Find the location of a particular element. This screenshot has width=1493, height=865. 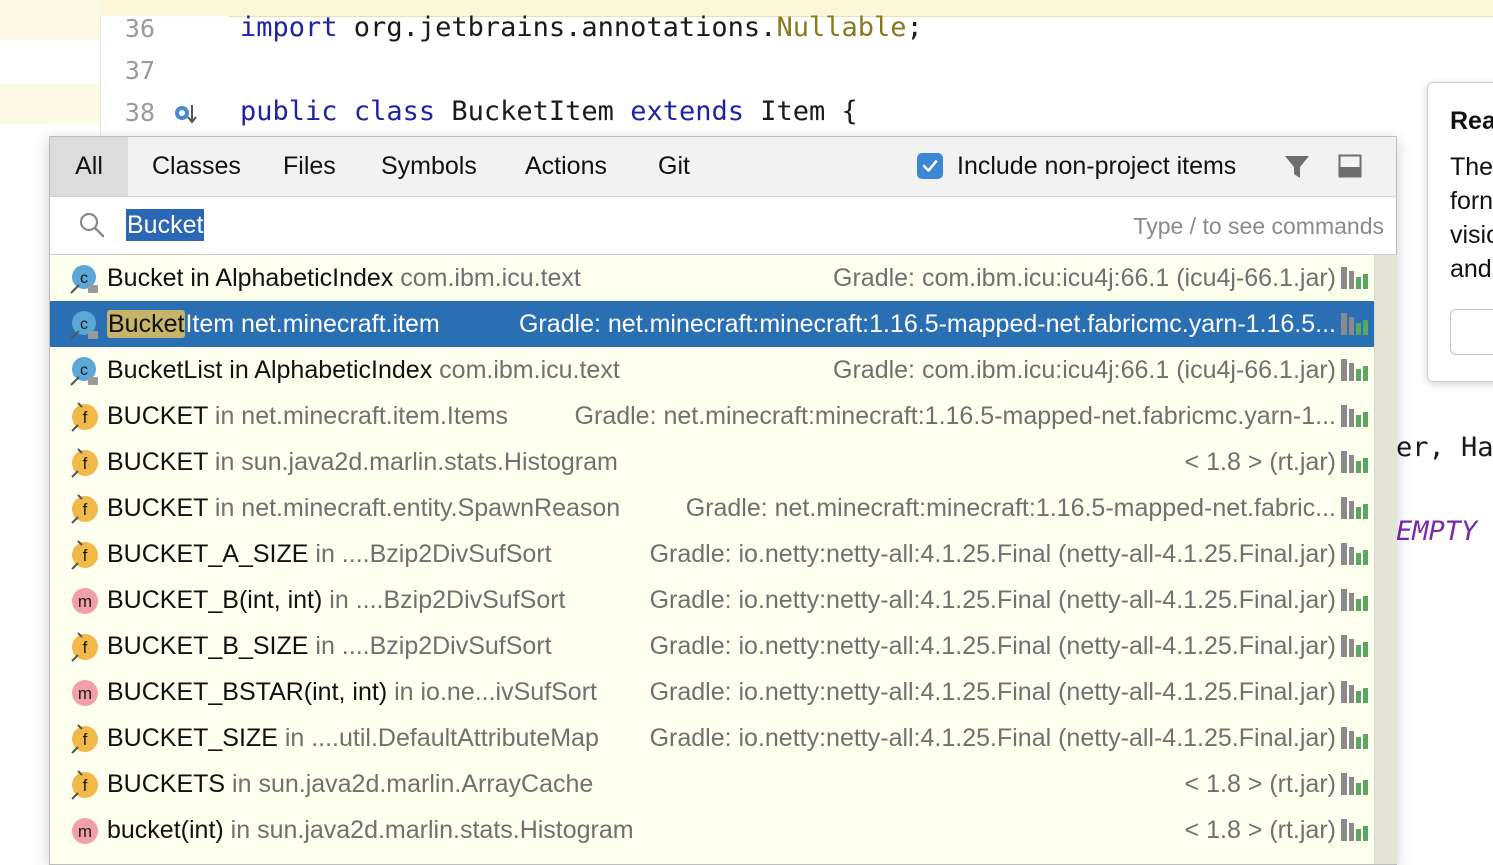

search-input: Bucket is located at coordinates (165, 225).